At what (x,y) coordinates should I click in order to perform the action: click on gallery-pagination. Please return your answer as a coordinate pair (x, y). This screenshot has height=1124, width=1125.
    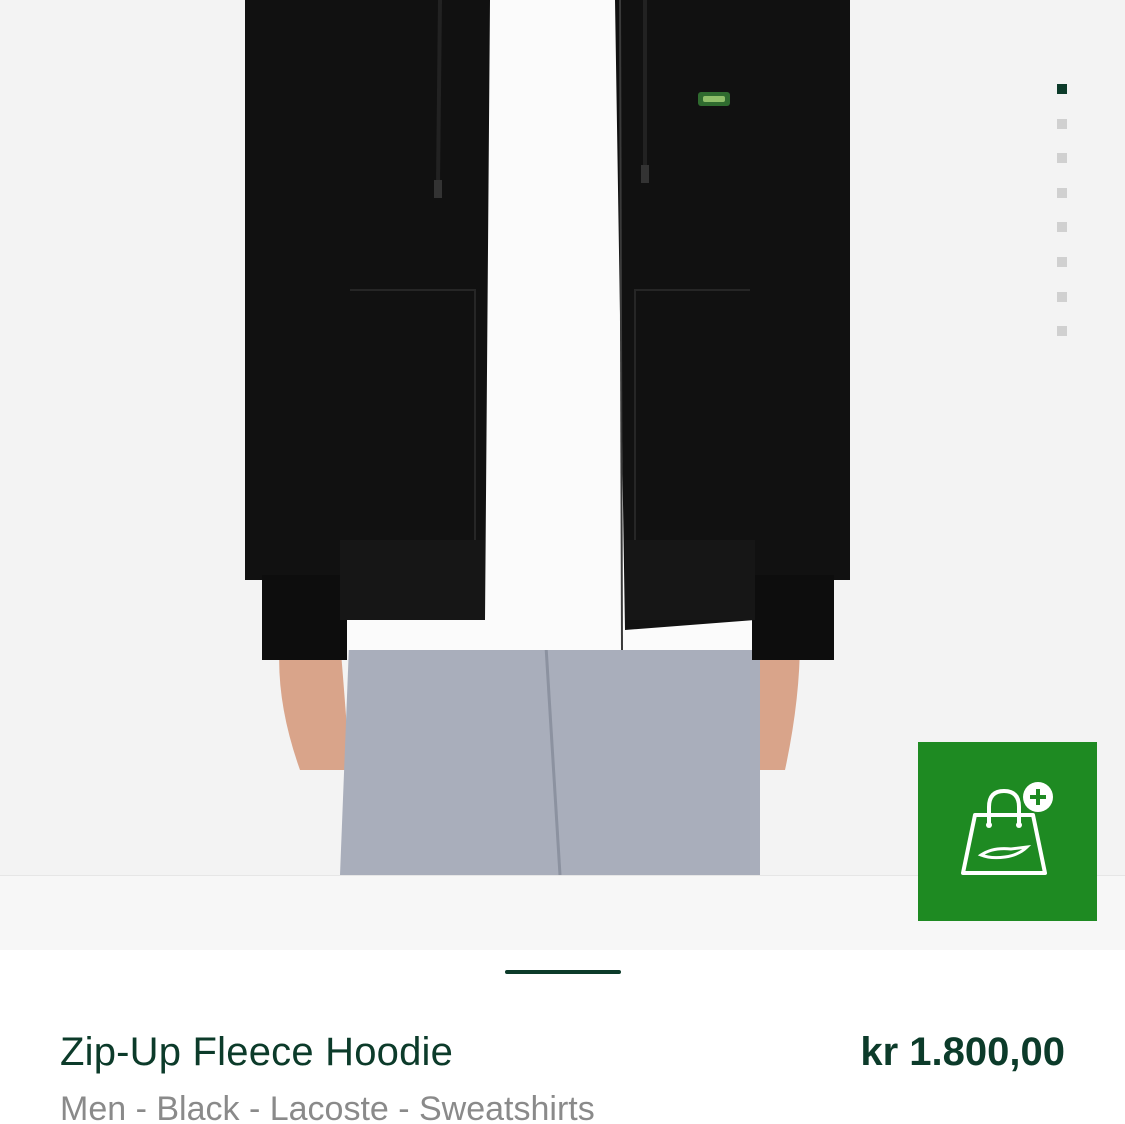
    Looking at the image, I should click on (1063, 222).